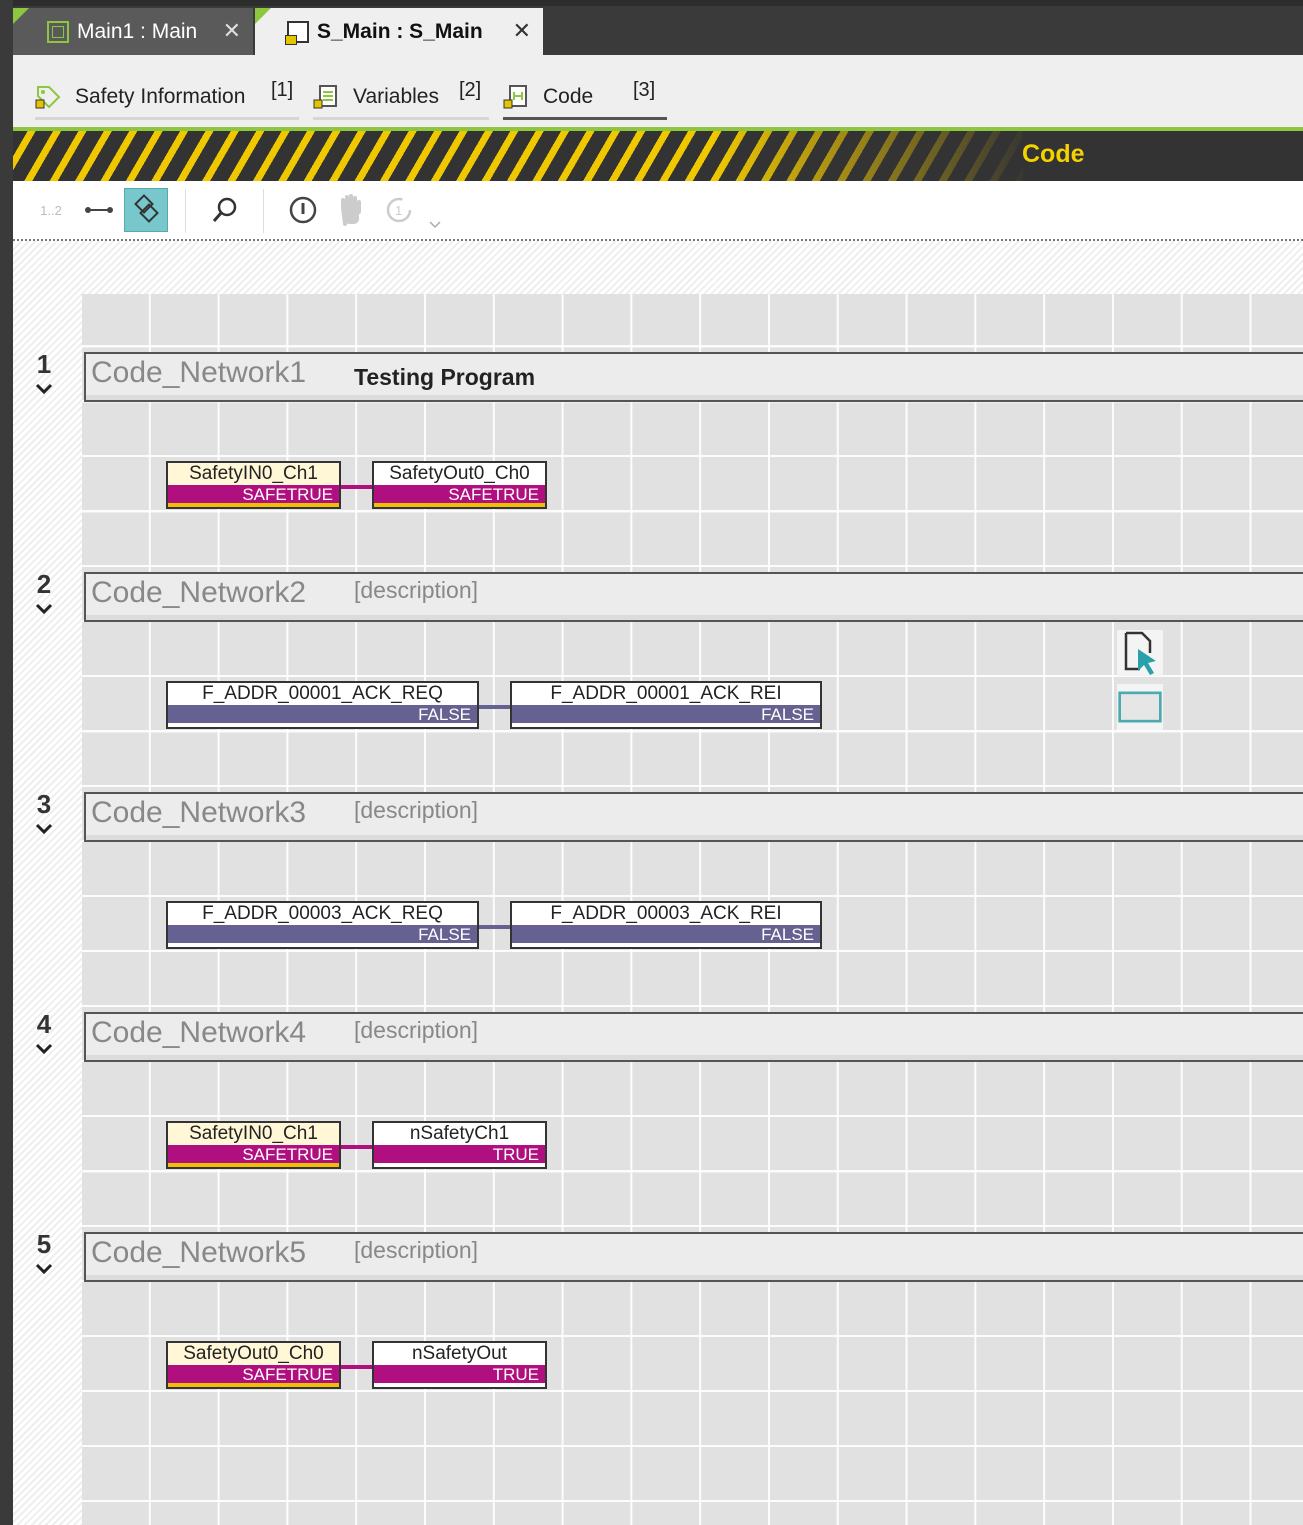 The width and height of the screenshot is (1303, 1525). I want to click on program-icon, so click(58, 31).